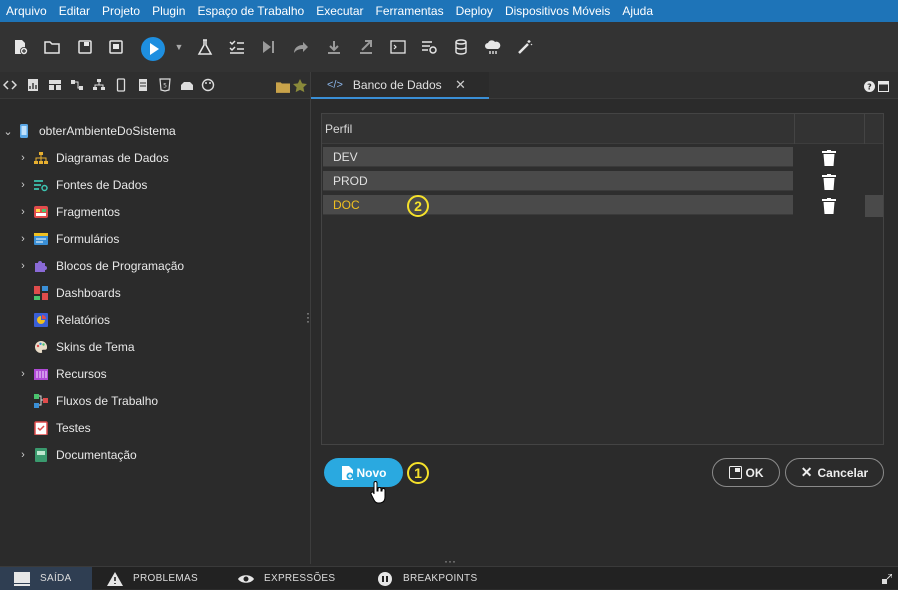 The height and width of the screenshot is (590, 898). I want to click on open-folder-icon, so click(52, 47).